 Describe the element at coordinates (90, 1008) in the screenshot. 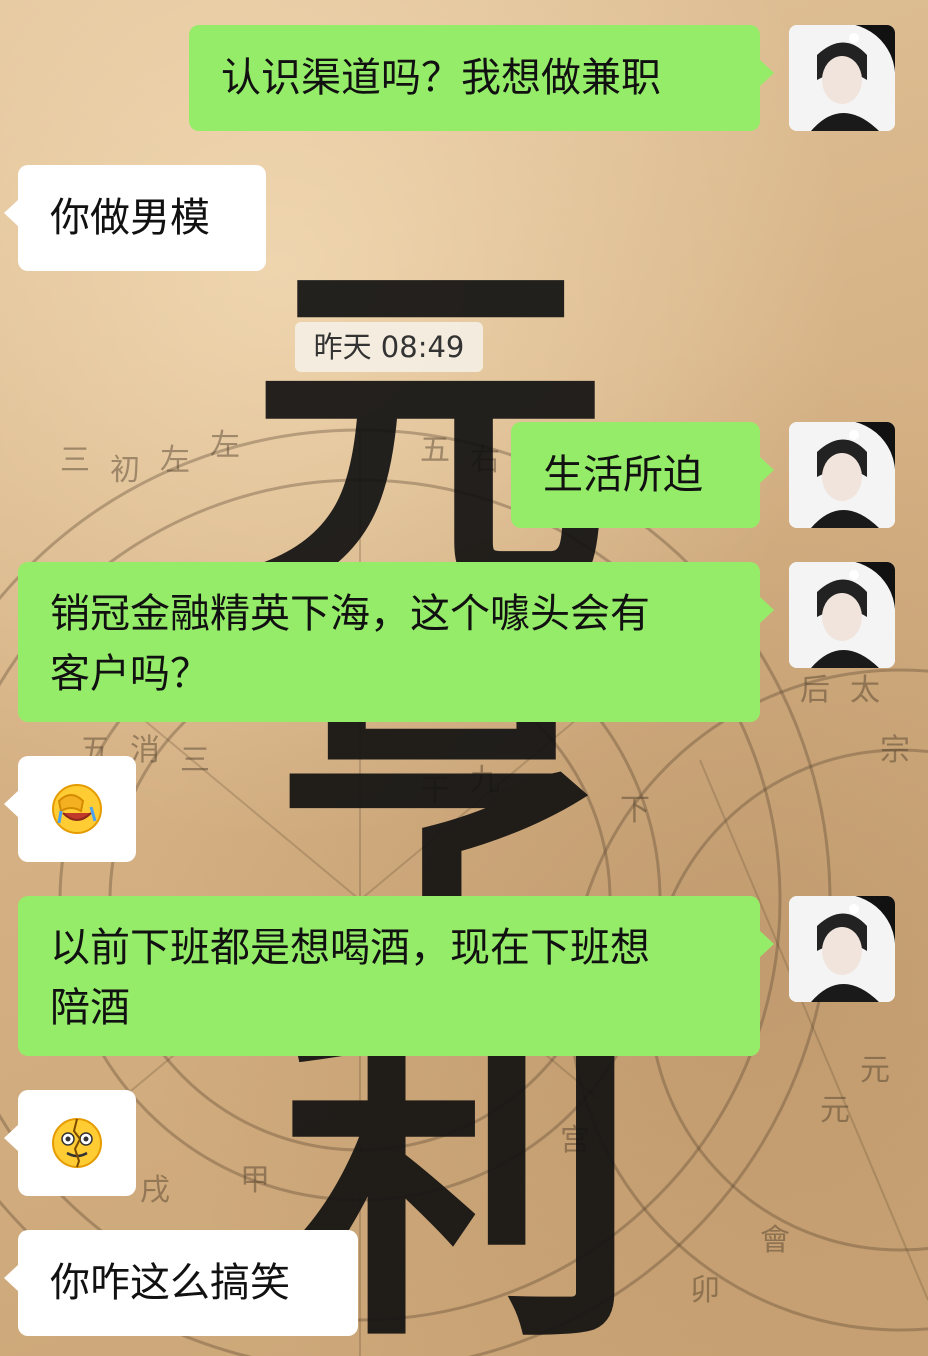

I see `message-text-line-2: 陪酒` at that location.